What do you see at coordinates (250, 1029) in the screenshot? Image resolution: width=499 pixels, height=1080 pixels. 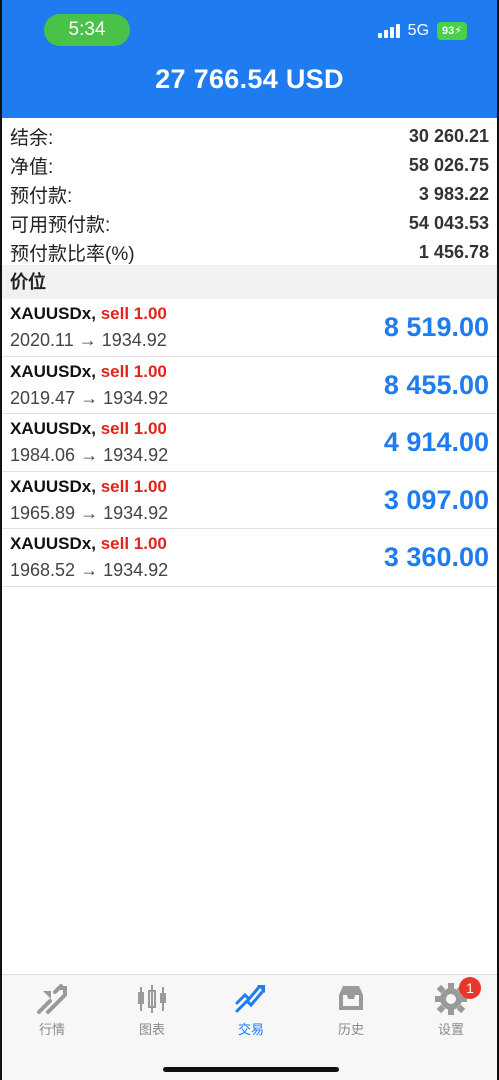 I see `tab-label: 交易` at bounding box center [250, 1029].